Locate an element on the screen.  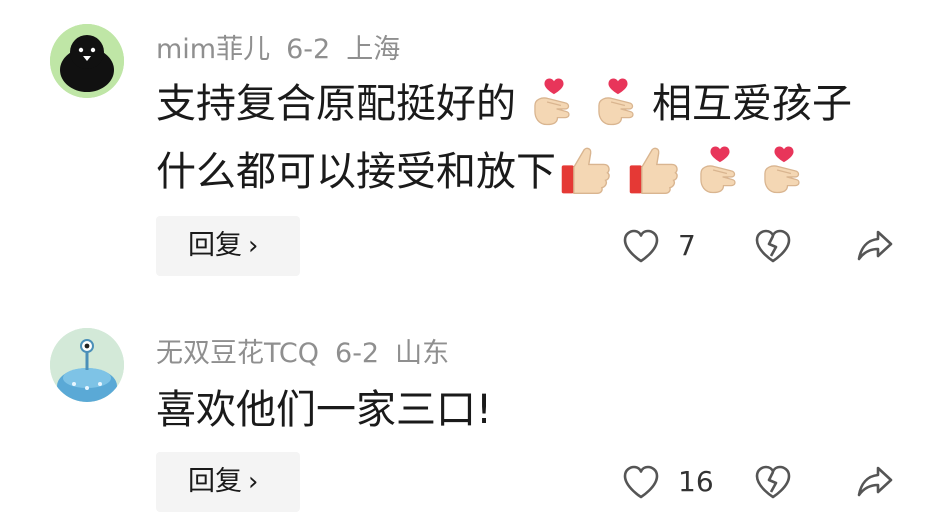
blue-cartoon-avatar-icon is located at coordinates (87, 365).